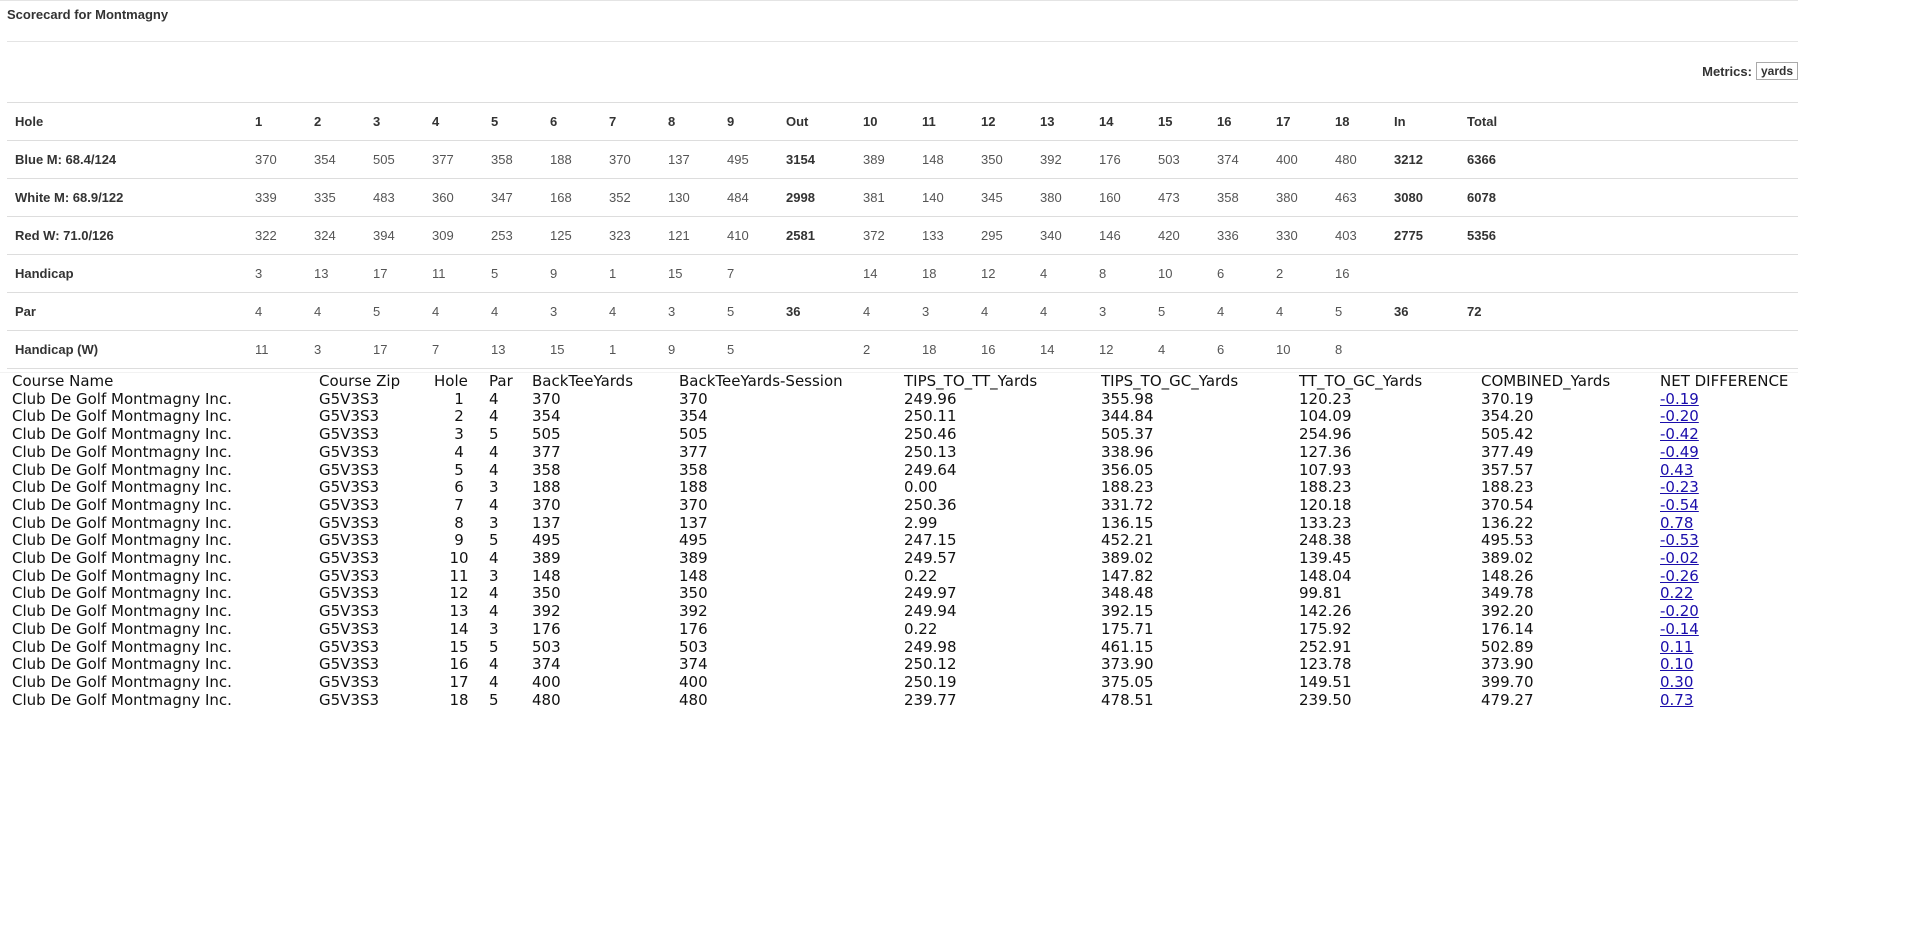 The width and height of the screenshot is (1914, 935). Describe the element at coordinates (377, 121) in the screenshot. I see `scorecard-header-cell: 3` at that location.